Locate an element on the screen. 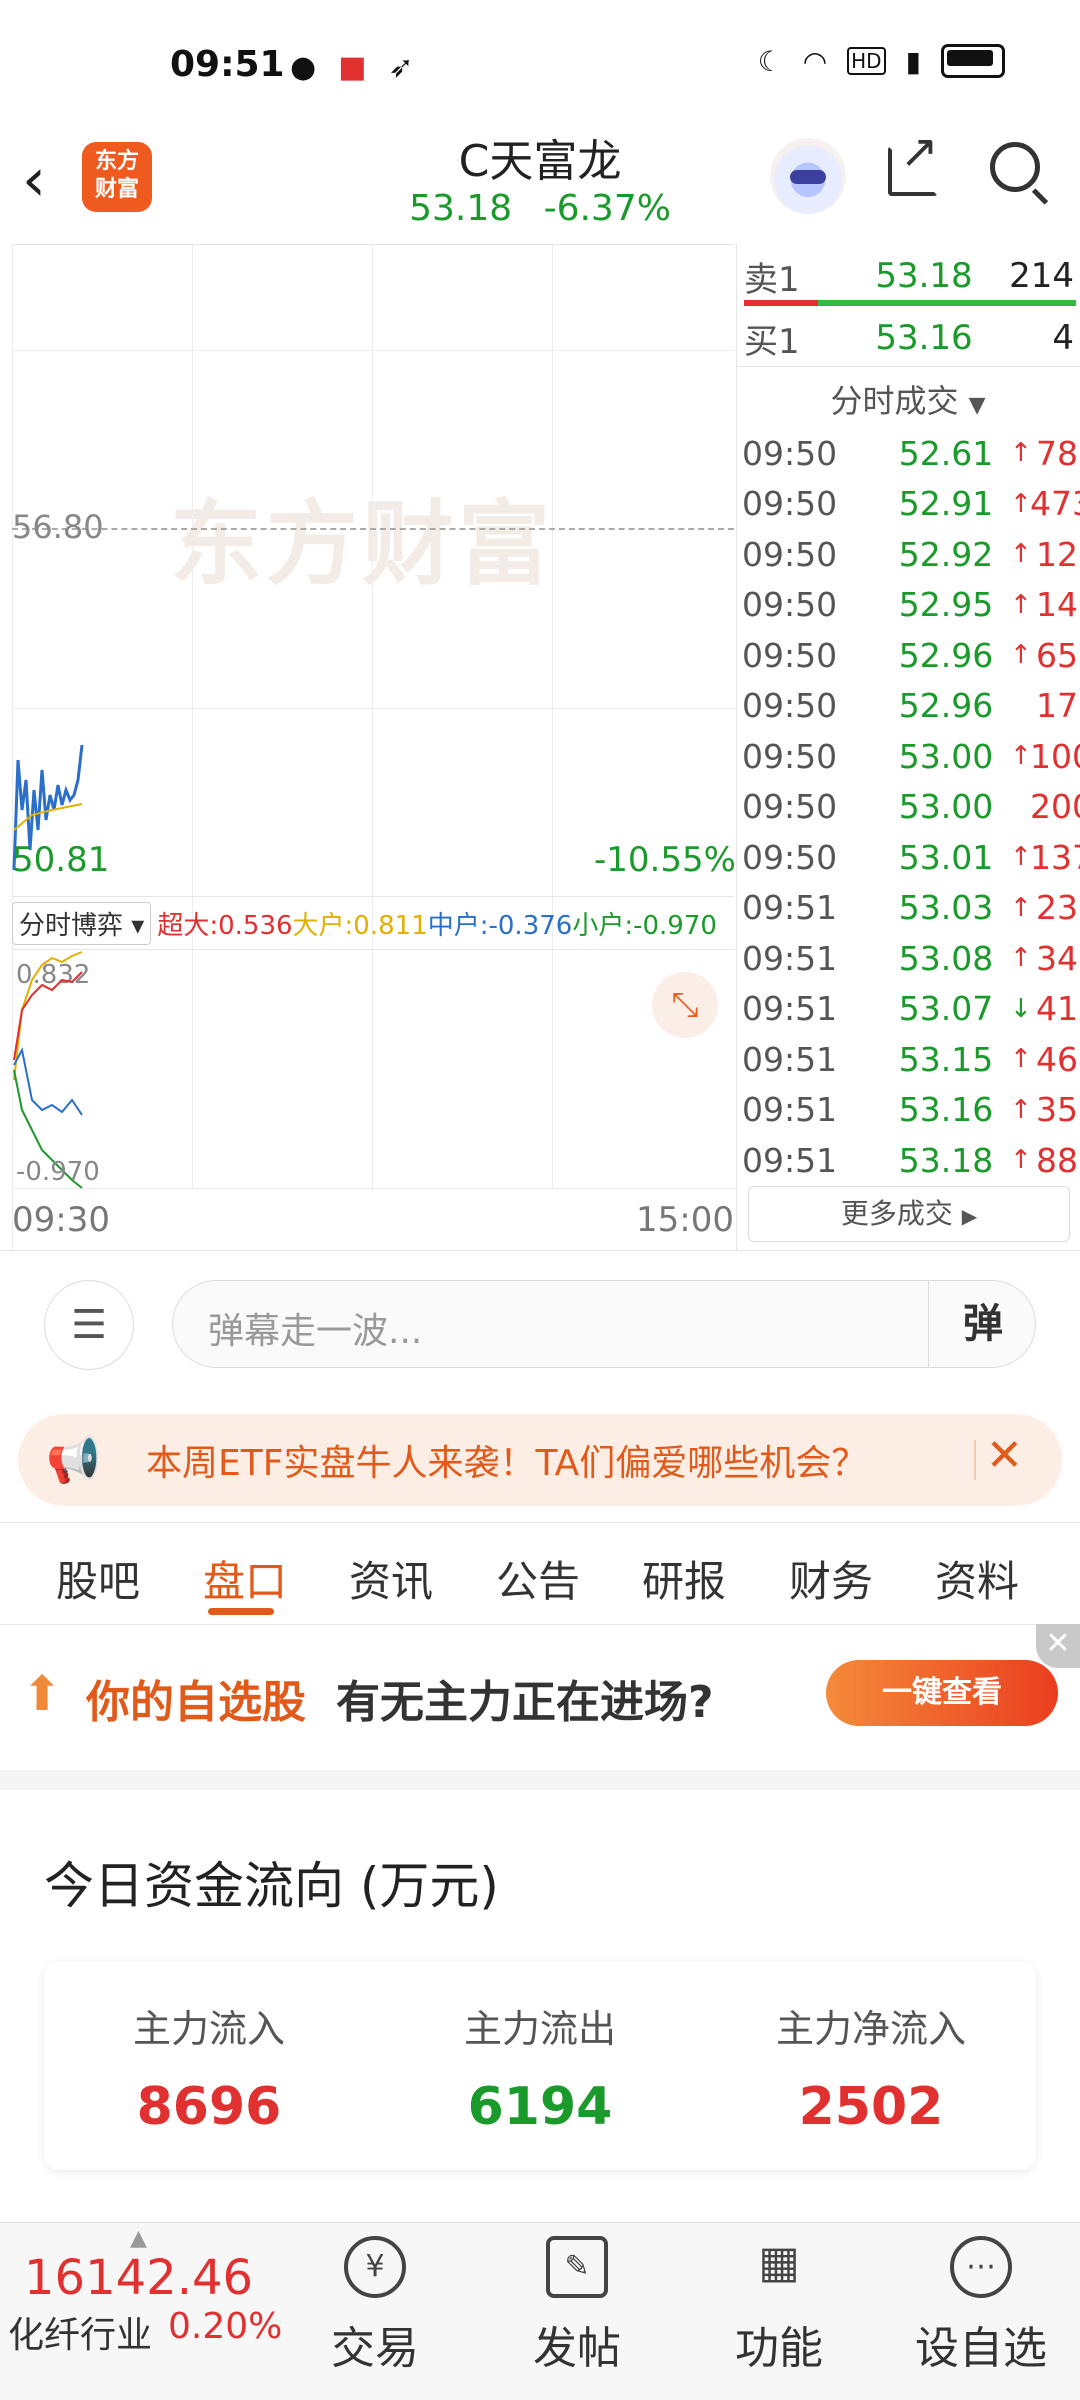 Image resolution: width=1080 pixels, height=2400 pixels. trade-volume: 17 is located at coordinates (1057, 705).